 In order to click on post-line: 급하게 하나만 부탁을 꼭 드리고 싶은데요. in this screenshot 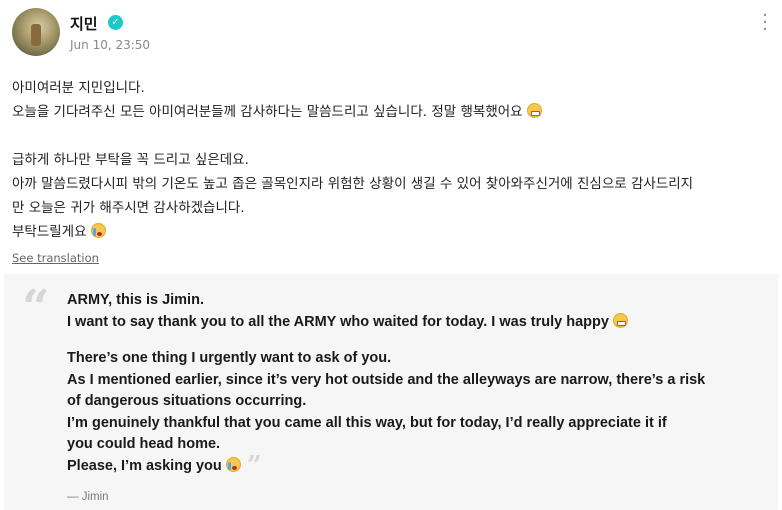, I will do `click(130, 160)`.